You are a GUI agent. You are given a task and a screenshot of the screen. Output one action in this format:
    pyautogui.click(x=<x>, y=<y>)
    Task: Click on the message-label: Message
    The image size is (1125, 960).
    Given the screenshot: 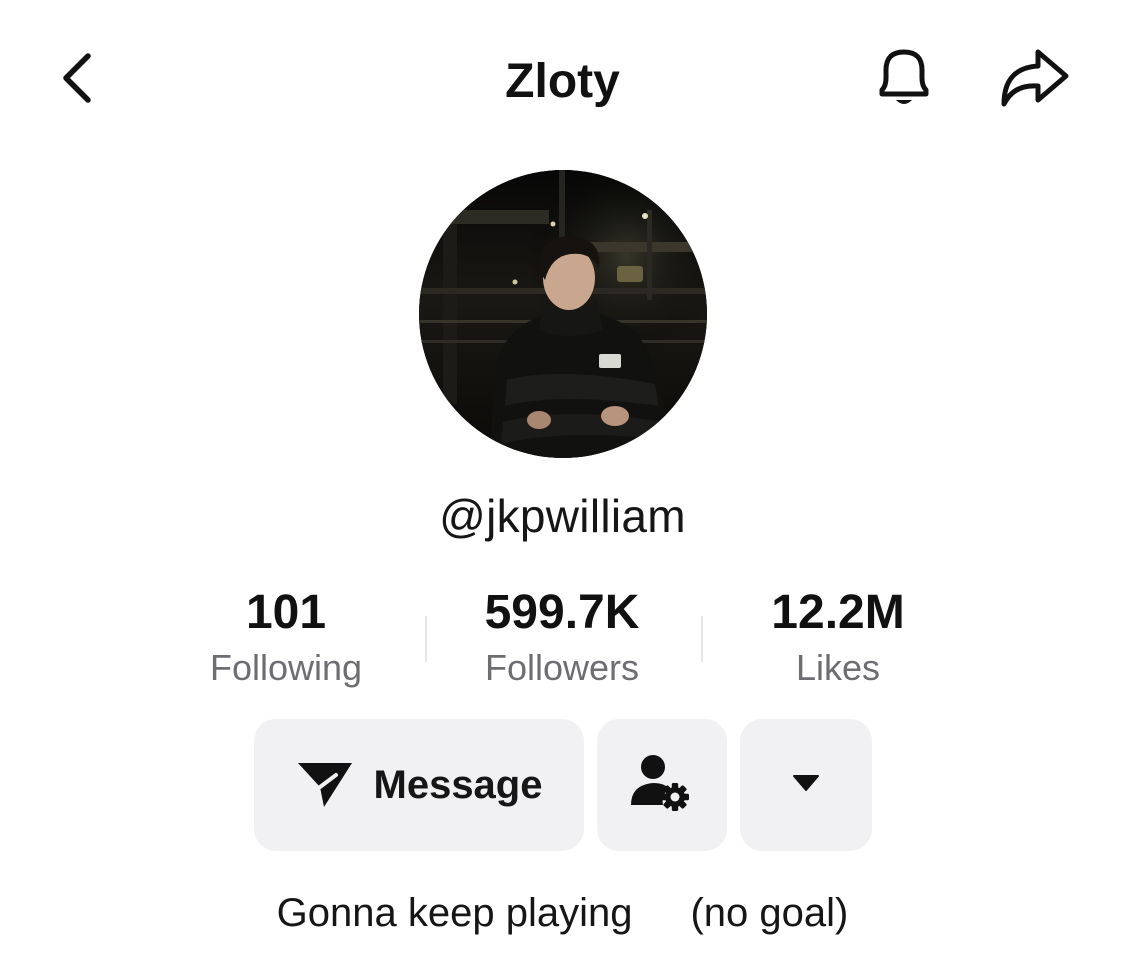 What is the action you would take?
    pyautogui.click(x=458, y=784)
    